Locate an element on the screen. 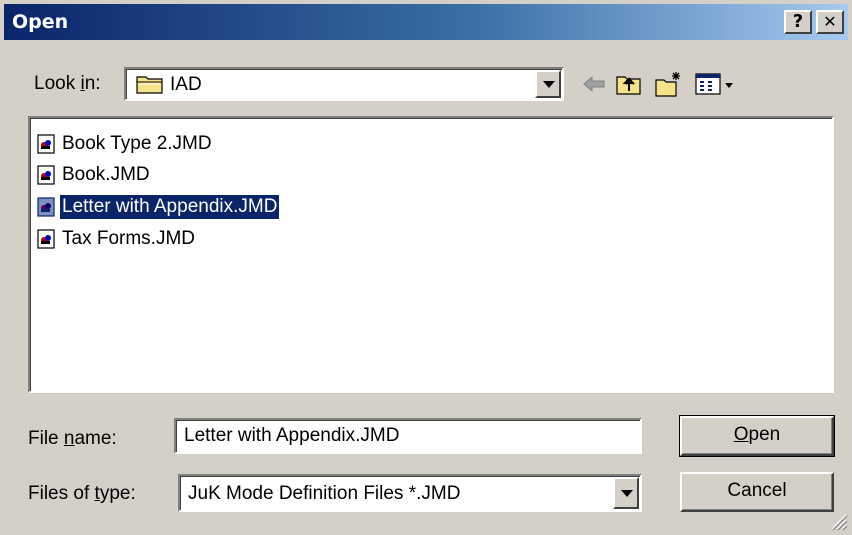 This screenshot has width=852, height=535. open-button: Open is located at coordinates (757, 436).